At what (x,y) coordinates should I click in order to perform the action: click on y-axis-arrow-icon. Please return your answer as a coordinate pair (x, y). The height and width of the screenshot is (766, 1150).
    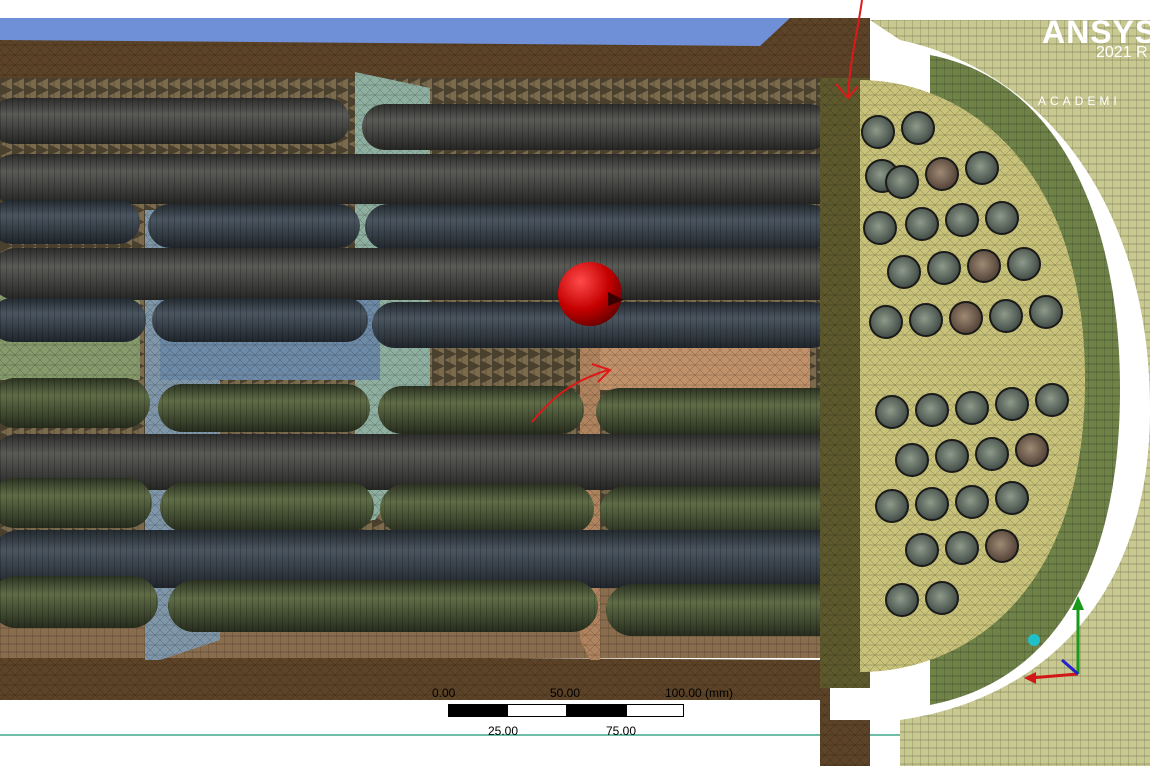
    Looking at the image, I should click on (1078, 603).